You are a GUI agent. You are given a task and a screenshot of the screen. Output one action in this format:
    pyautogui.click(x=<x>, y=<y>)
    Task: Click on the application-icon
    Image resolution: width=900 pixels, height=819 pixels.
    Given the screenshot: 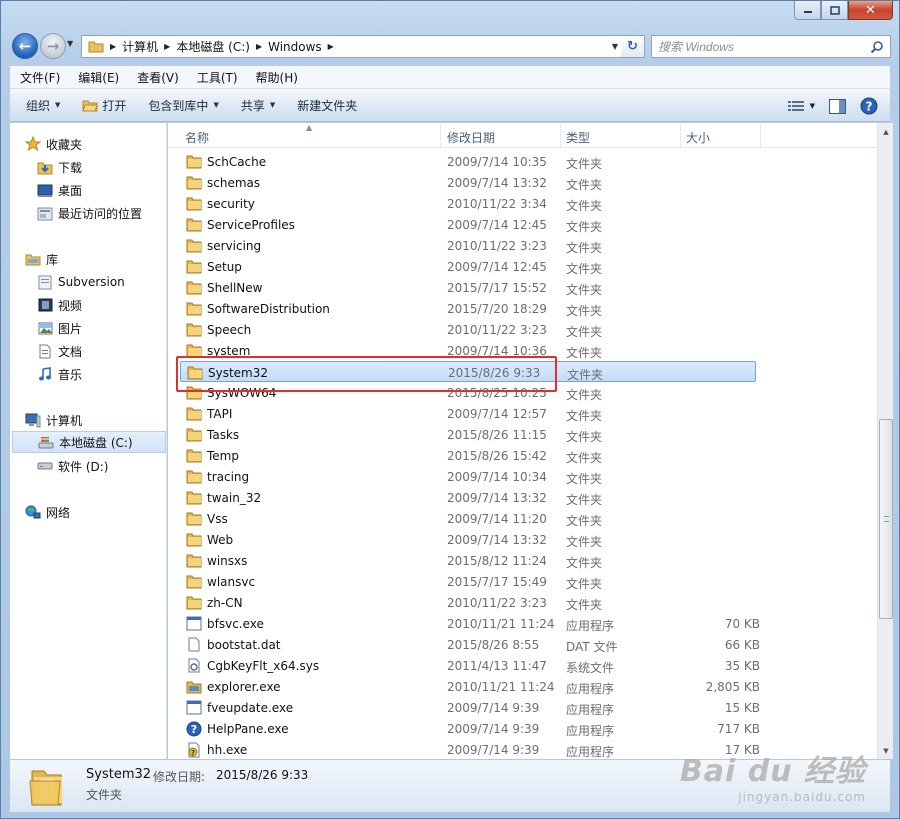 What is the action you would take?
    pyautogui.click(x=194, y=707)
    